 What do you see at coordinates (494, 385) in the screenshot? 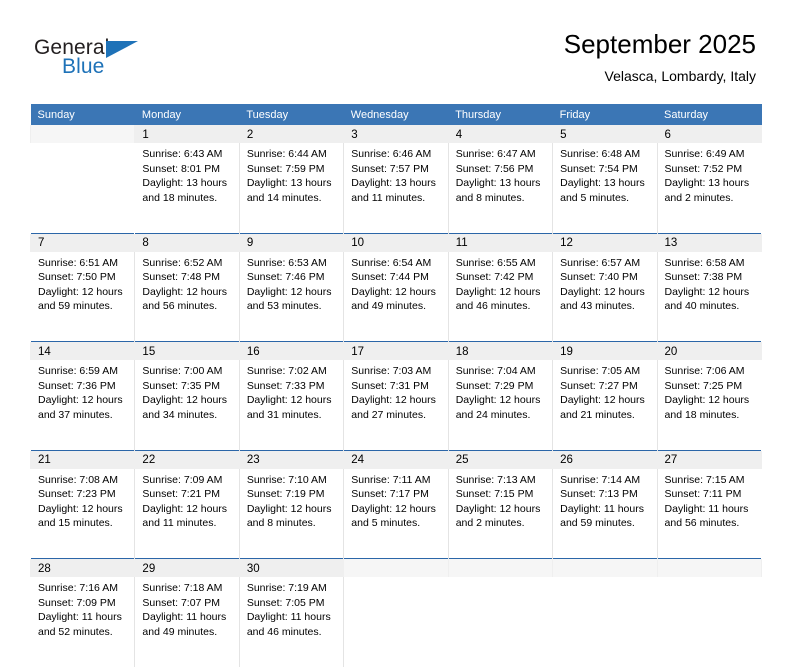
I see `sunset-text: Sunset: 7:29 PM` at bounding box center [494, 385].